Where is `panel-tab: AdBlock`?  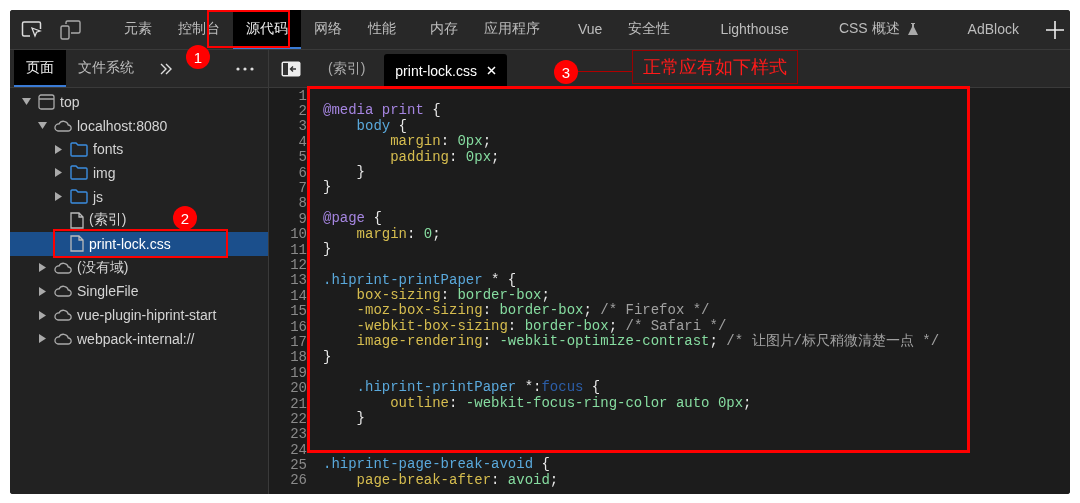
panel-tab: AdBlock is located at coordinates (993, 29).